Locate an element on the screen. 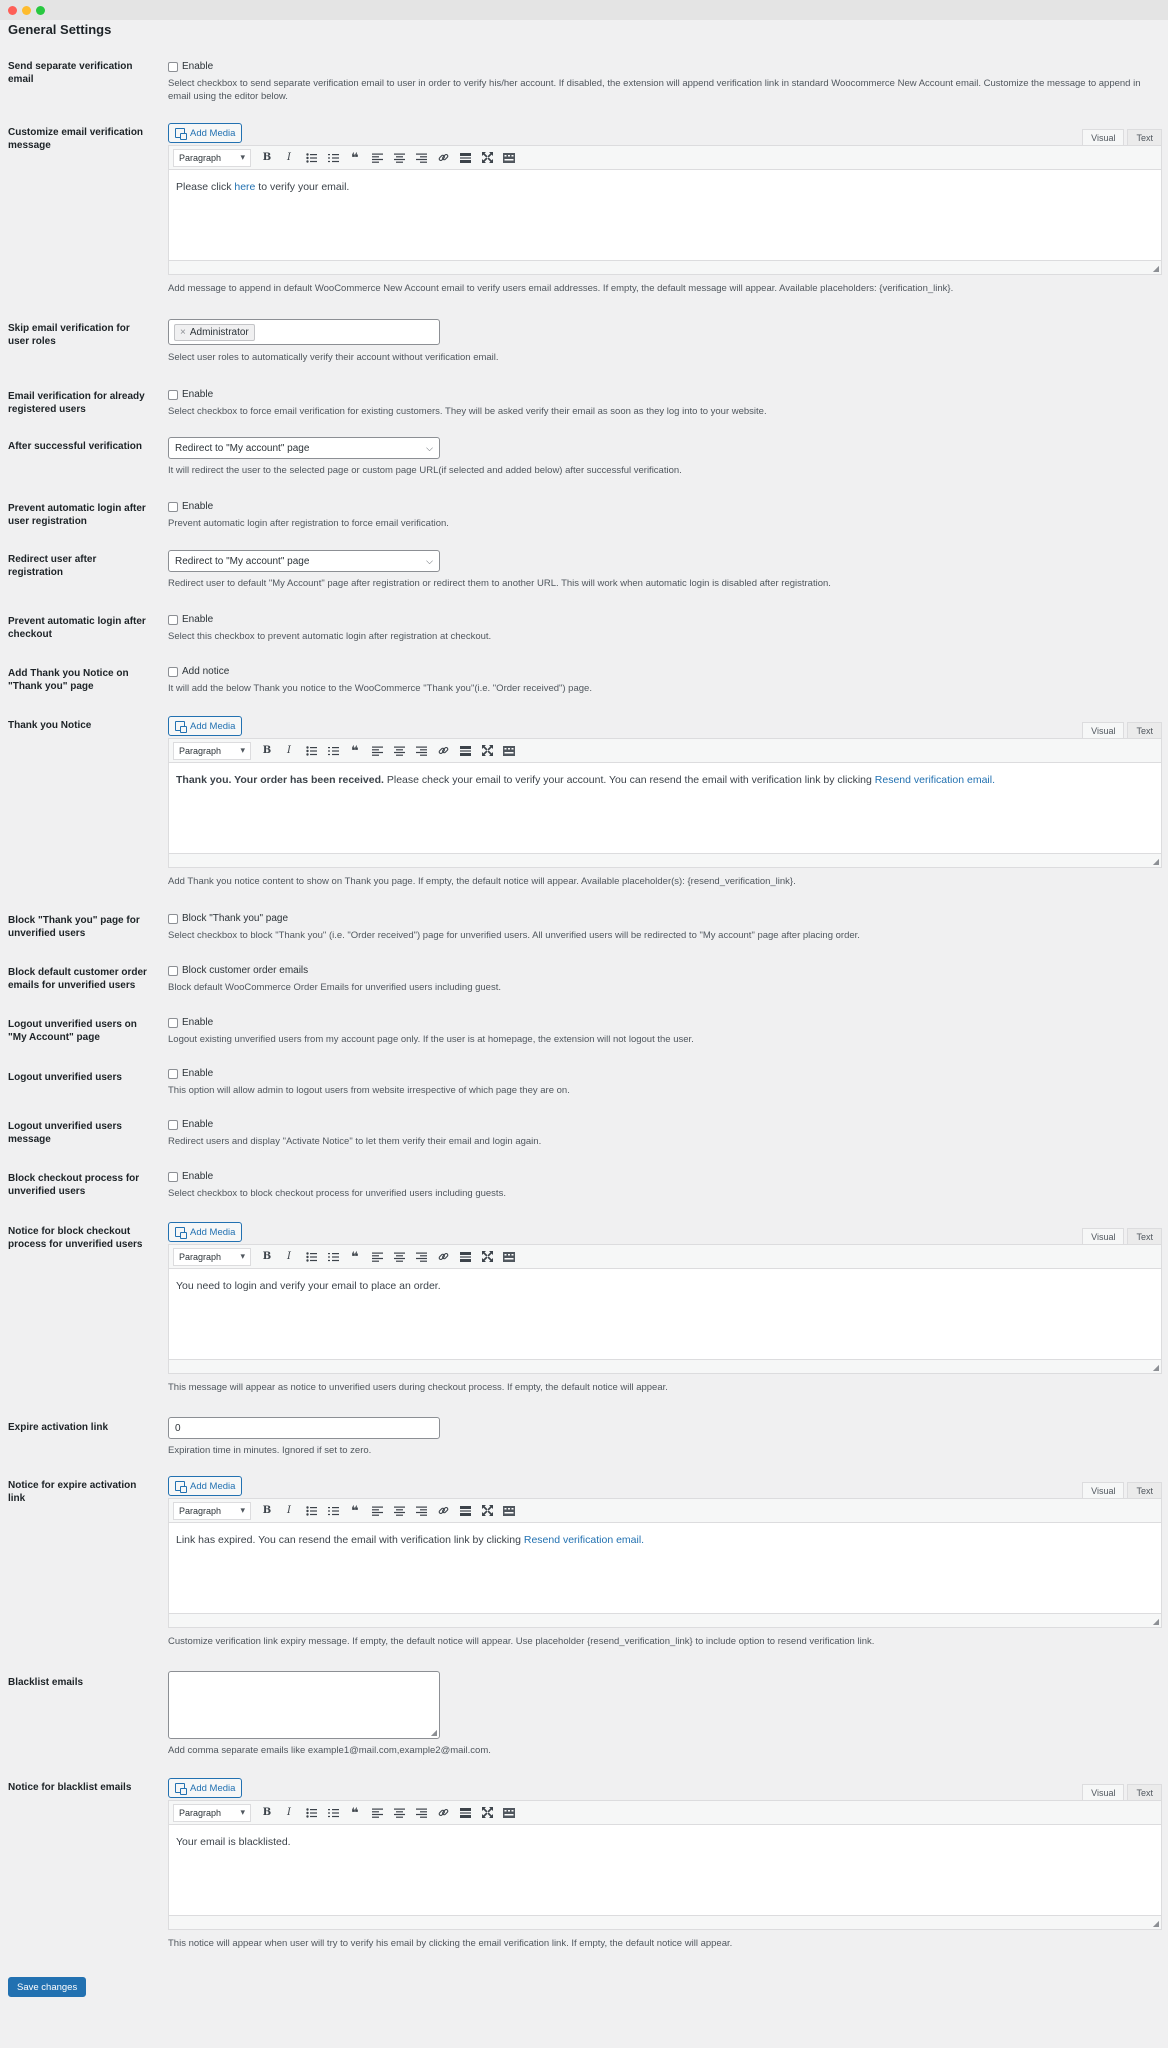 Image resolution: width=1168 pixels, height=2048 pixels. maximize-window-icon is located at coordinates (40, 10).